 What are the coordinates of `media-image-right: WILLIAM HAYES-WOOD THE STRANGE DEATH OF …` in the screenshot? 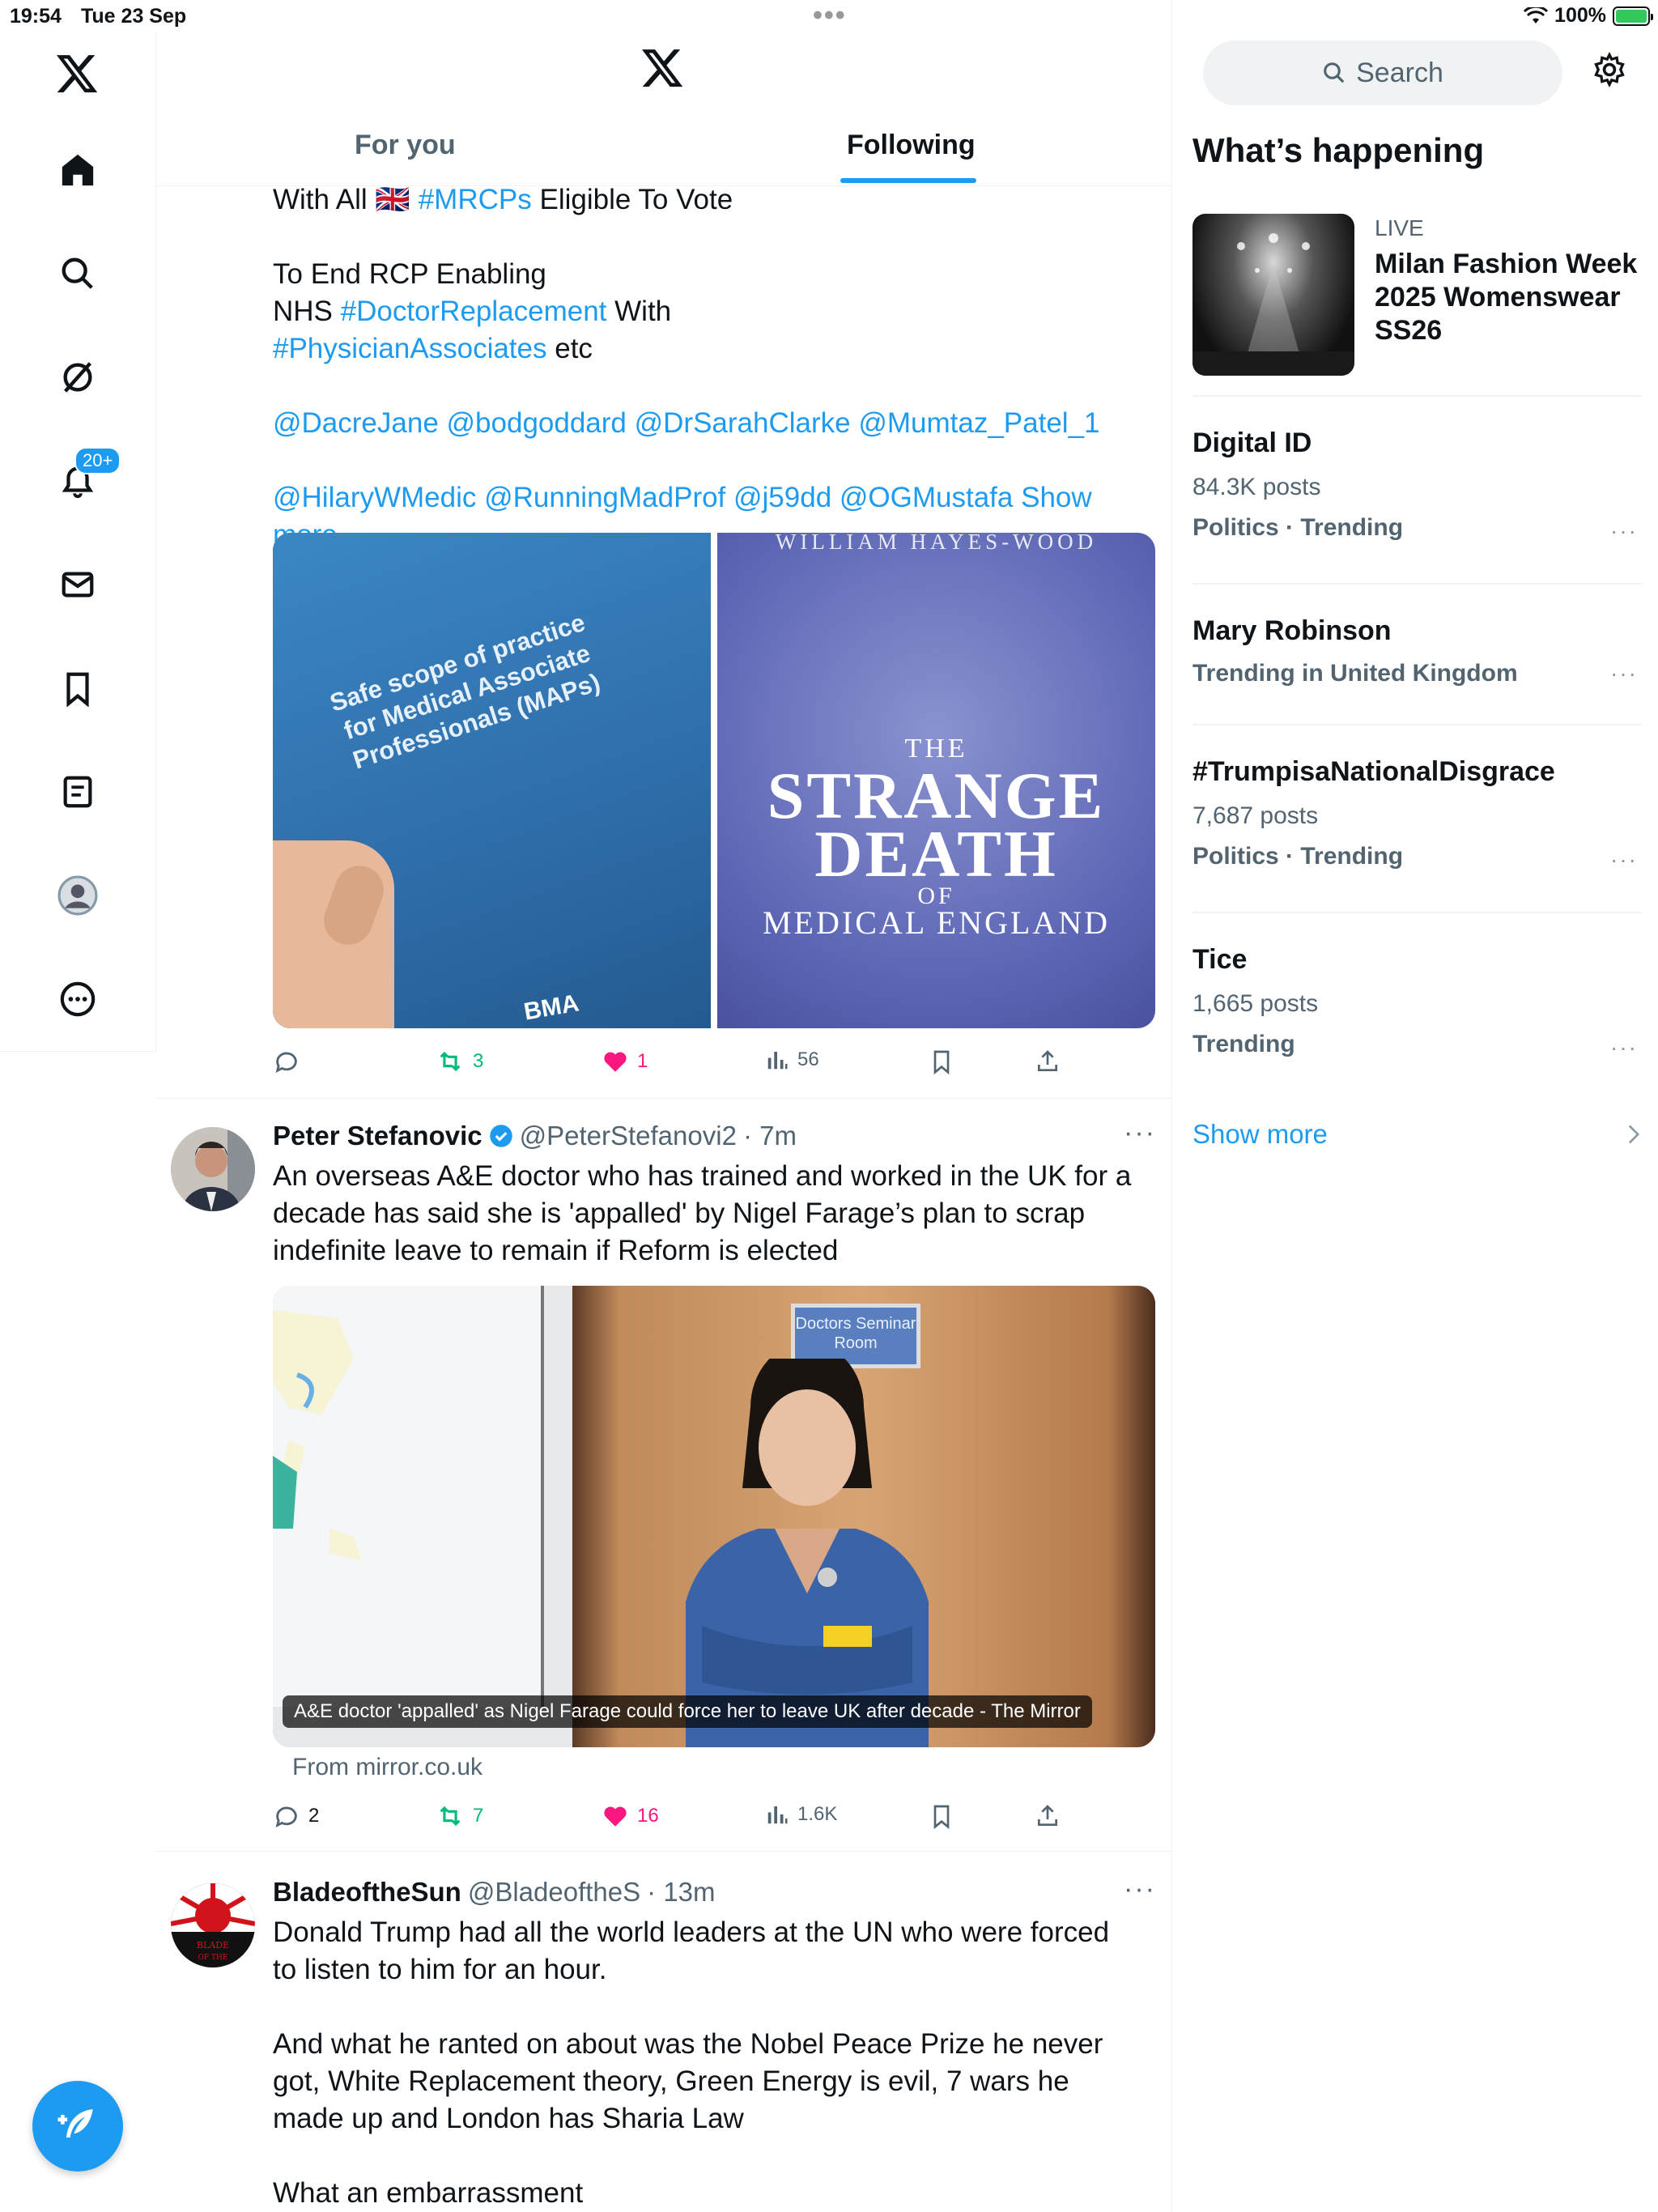 It's located at (936, 781).